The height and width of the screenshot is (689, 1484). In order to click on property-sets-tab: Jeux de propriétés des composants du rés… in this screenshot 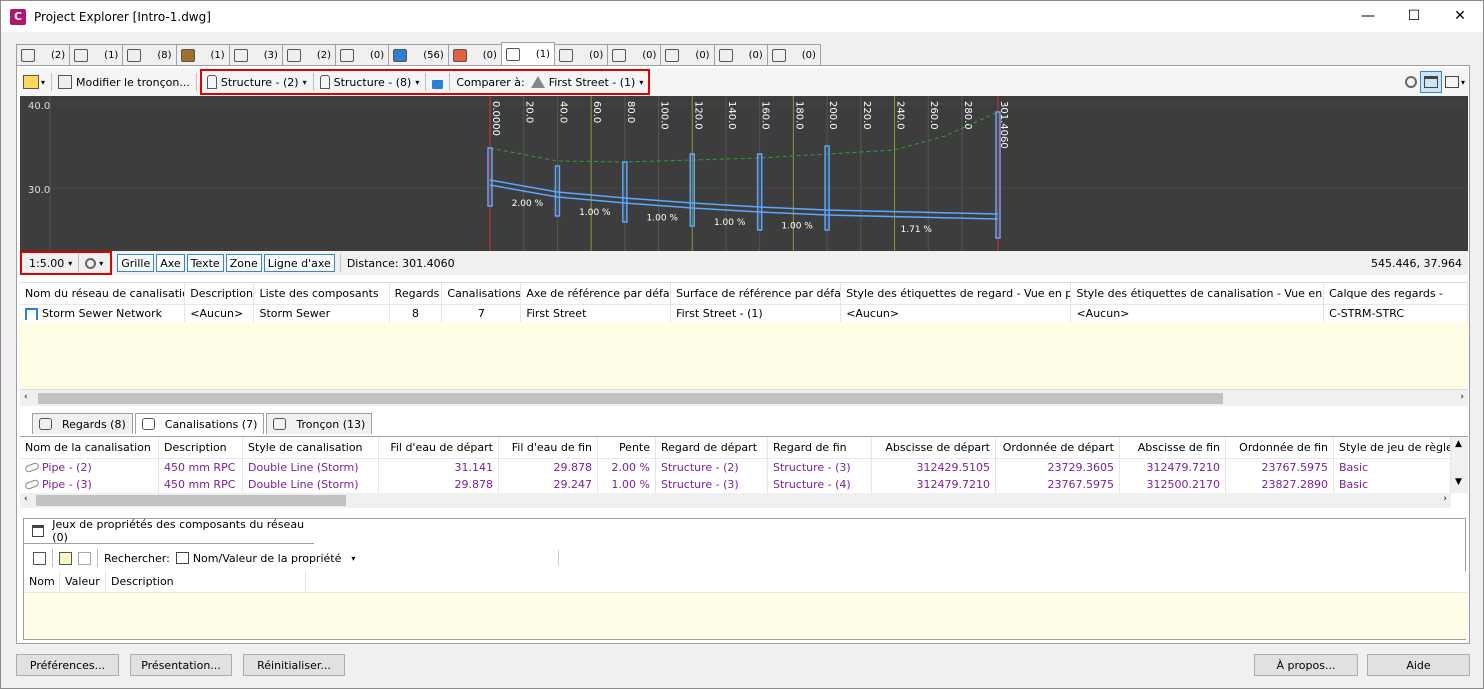, I will do `click(169, 531)`.